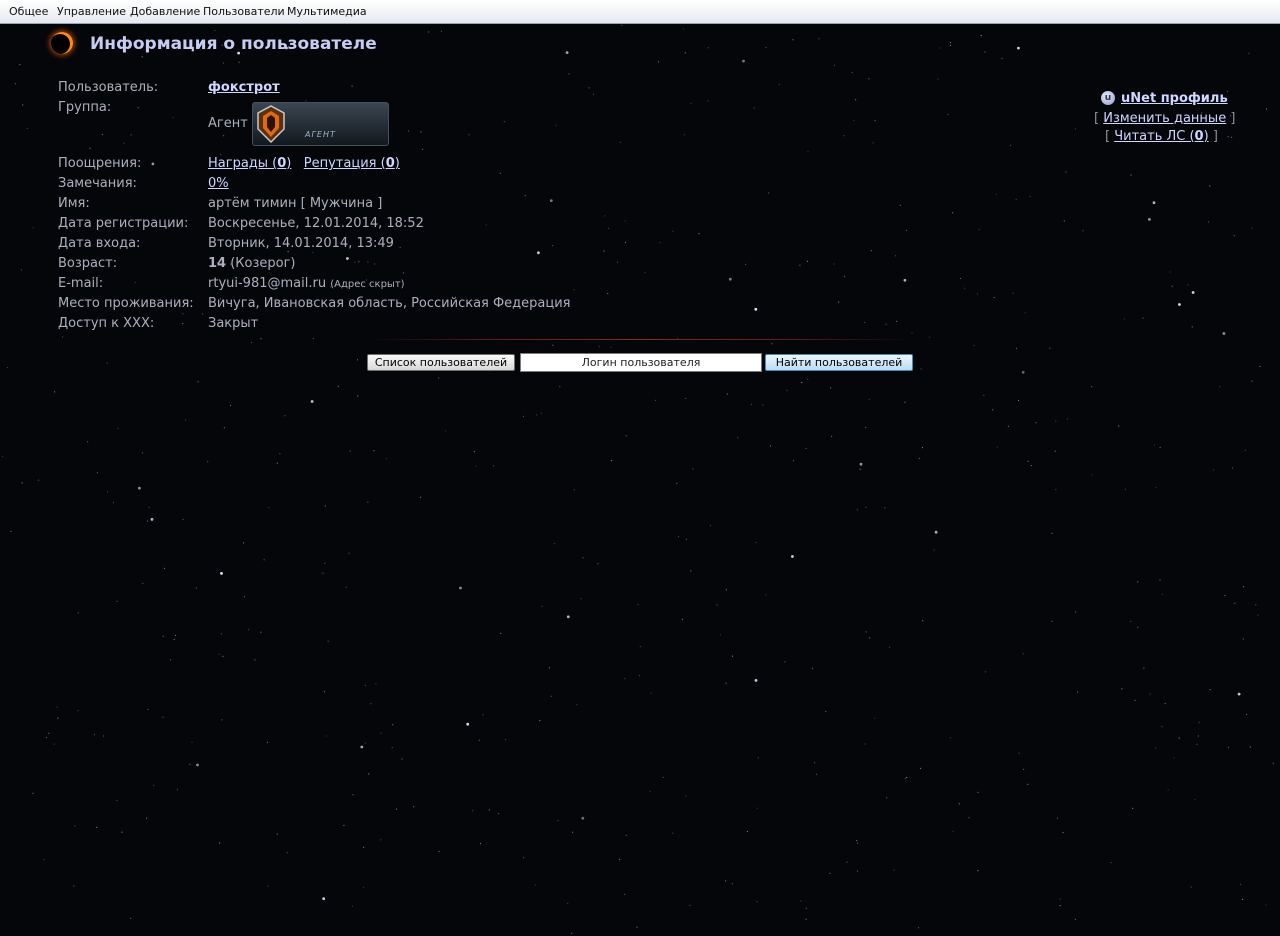 The height and width of the screenshot is (936, 1280). What do you see at coordinates (165, 11) in the screenshot?
I see `menu-item-add: Добавление` at bounding box center [165, 11].